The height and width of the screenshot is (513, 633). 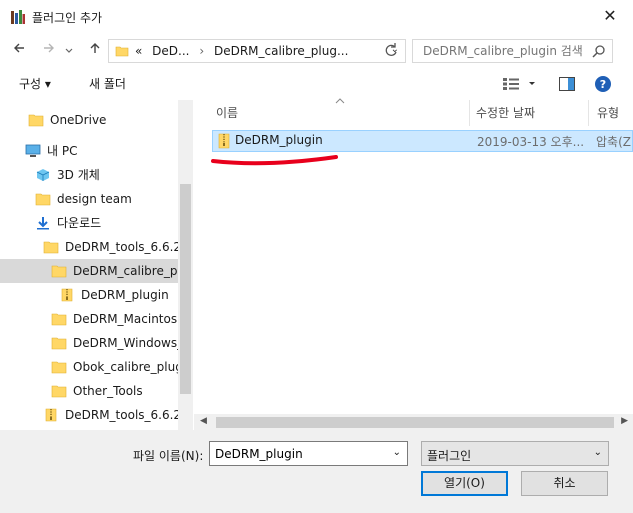 What do you see at coordinates (274, 160) in the screenshot?
I see `red-underline-annotation` at bounding box center [274, 160].